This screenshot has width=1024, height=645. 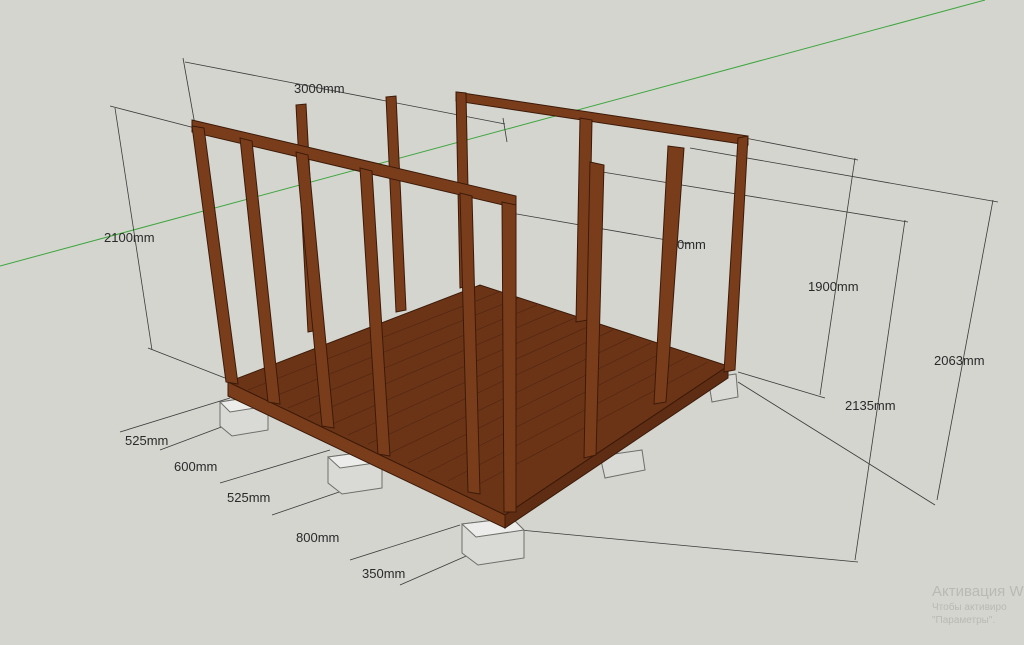 What do you see at coordinates (493, 541) in the screenshot?
I see `pier-front-right` at bounding box center [493, 541].